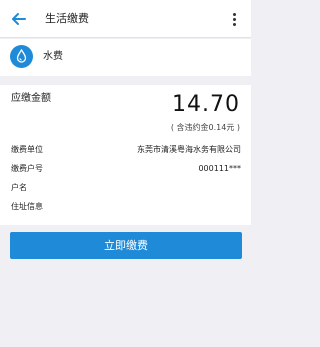 Image resolution: width=320 pixels, height=347 pixels. I want to click on late-fee-note: ( 含违约金0.14元 ), so click(205, 127).